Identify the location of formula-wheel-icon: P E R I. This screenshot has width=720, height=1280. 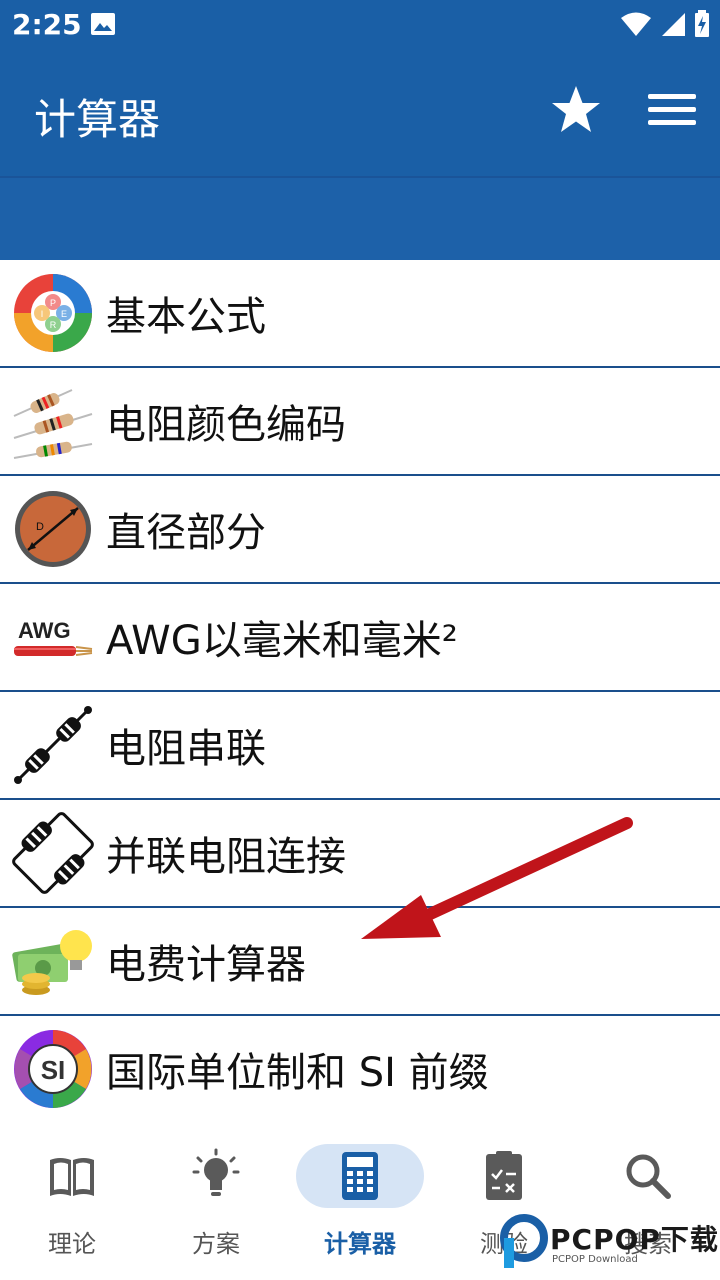
(53, 313).